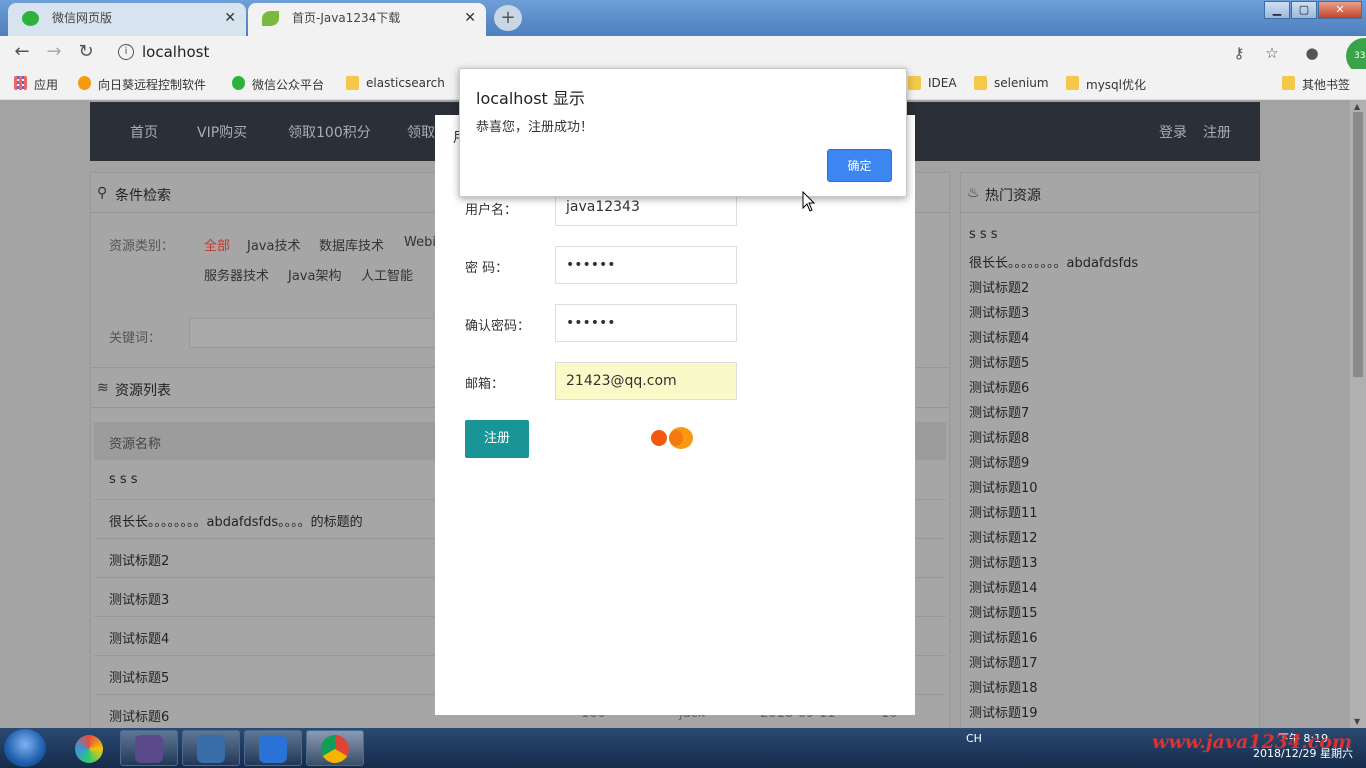 The width and height of the screenshot is (1366, 768). I want to click on info-icon: i, so click(126, 52).